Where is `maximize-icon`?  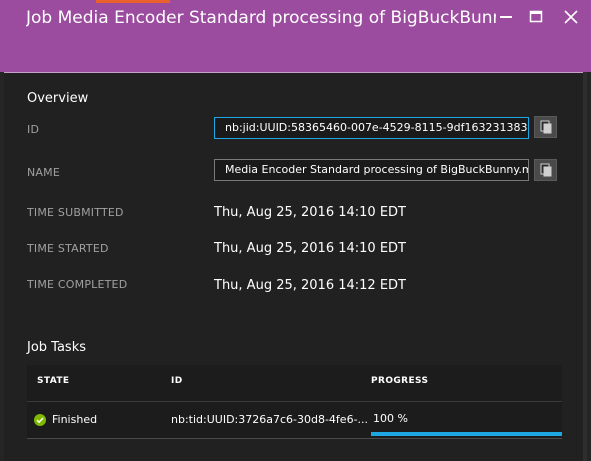
maximize-icon is located at coordinates (536, 16).